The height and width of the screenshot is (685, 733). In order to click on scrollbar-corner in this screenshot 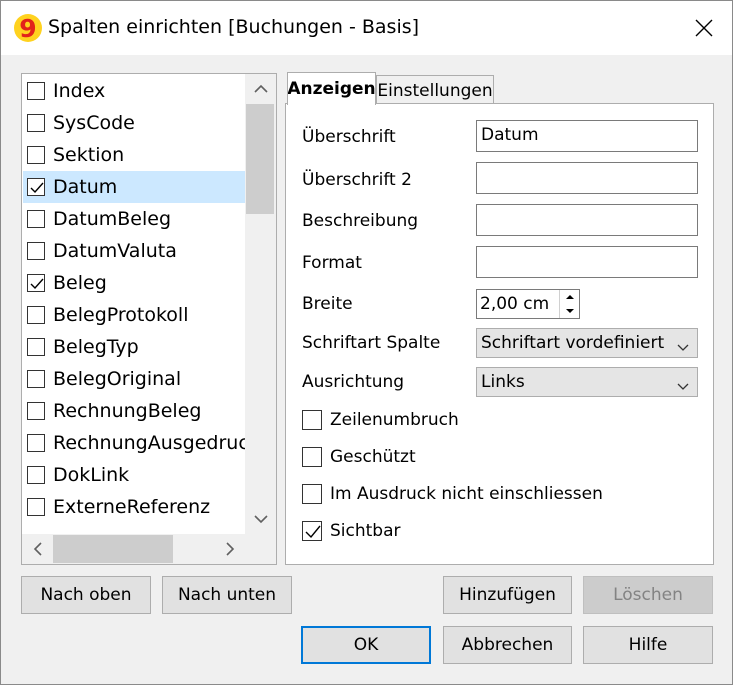, I will do `click(260, 549)`.